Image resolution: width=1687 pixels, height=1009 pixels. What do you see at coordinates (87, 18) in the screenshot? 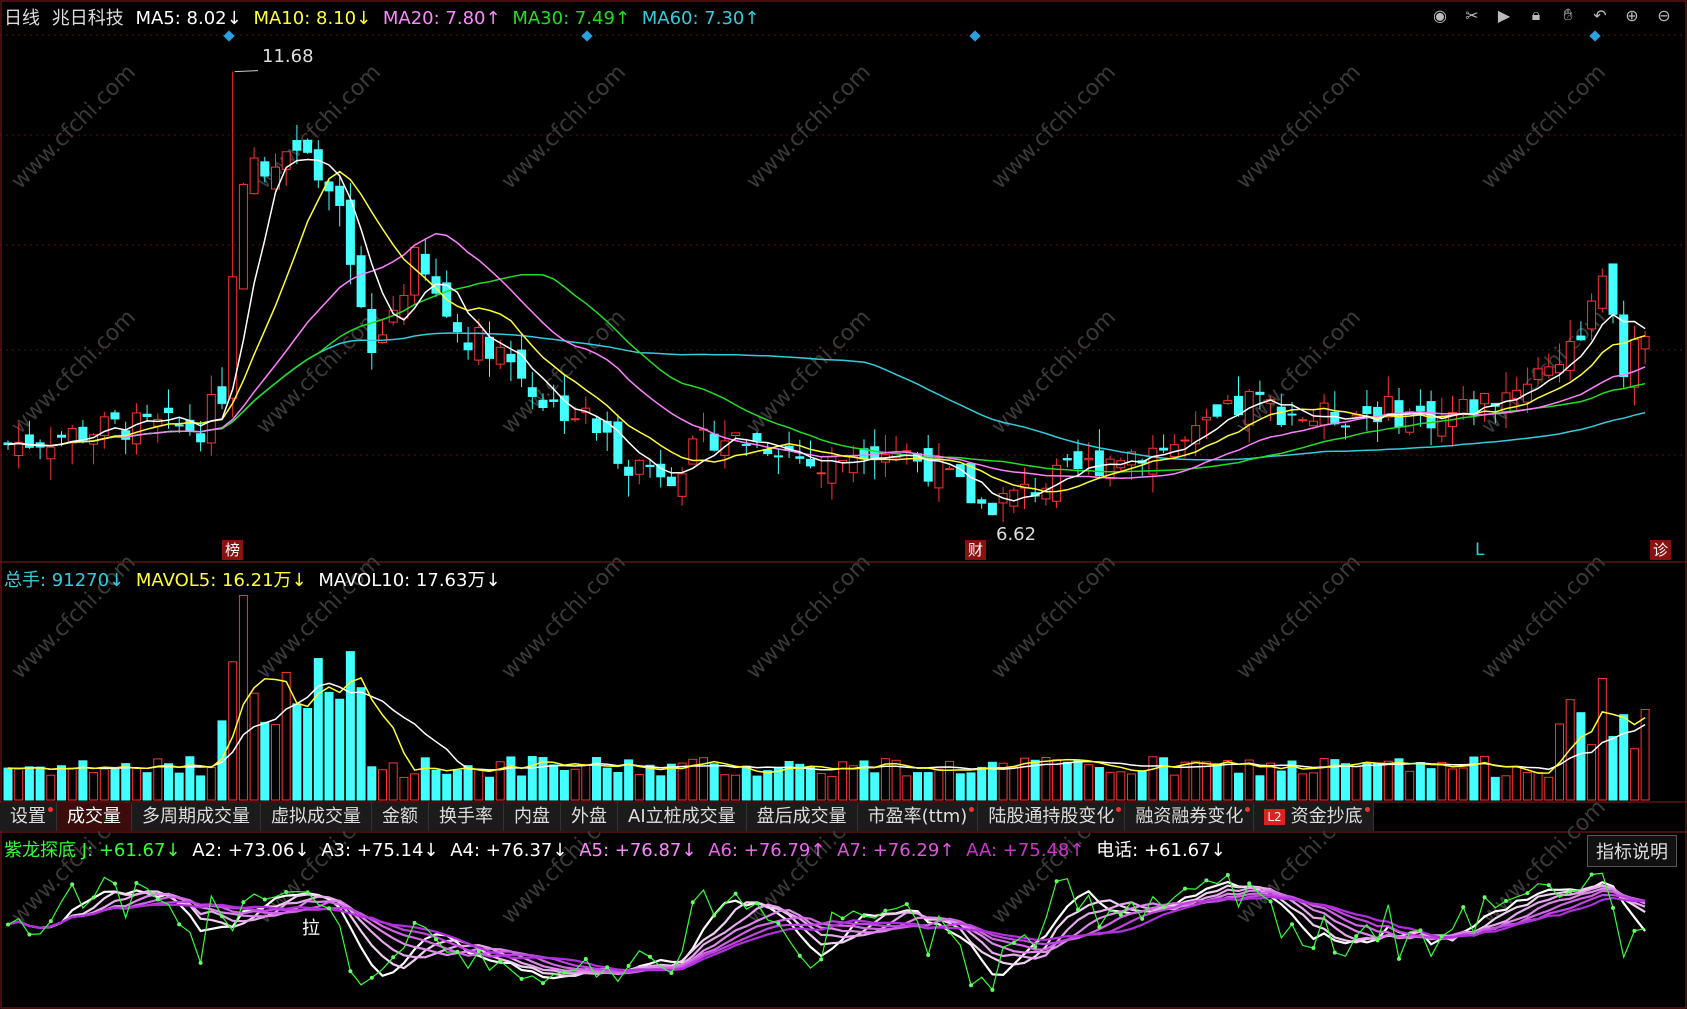
I see `stock-name: 兆日科技` at bounding box center [87, 18].